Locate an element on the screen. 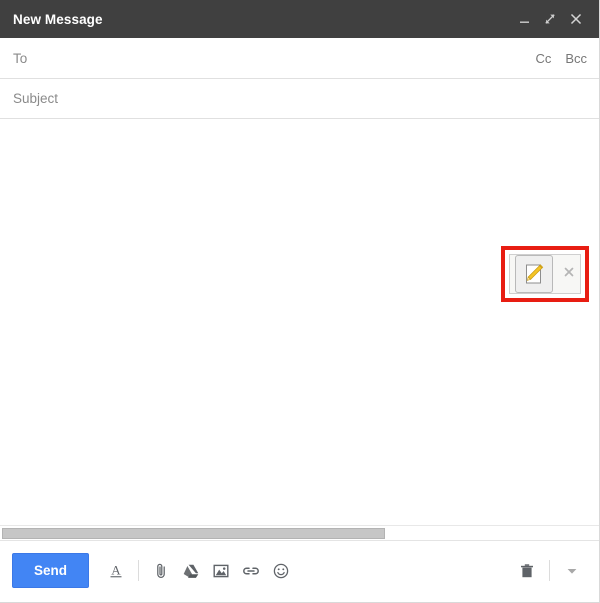 The height and width of the screenshot is (603, 600). highlight-annotation-box is located at coordinates (545, 274).